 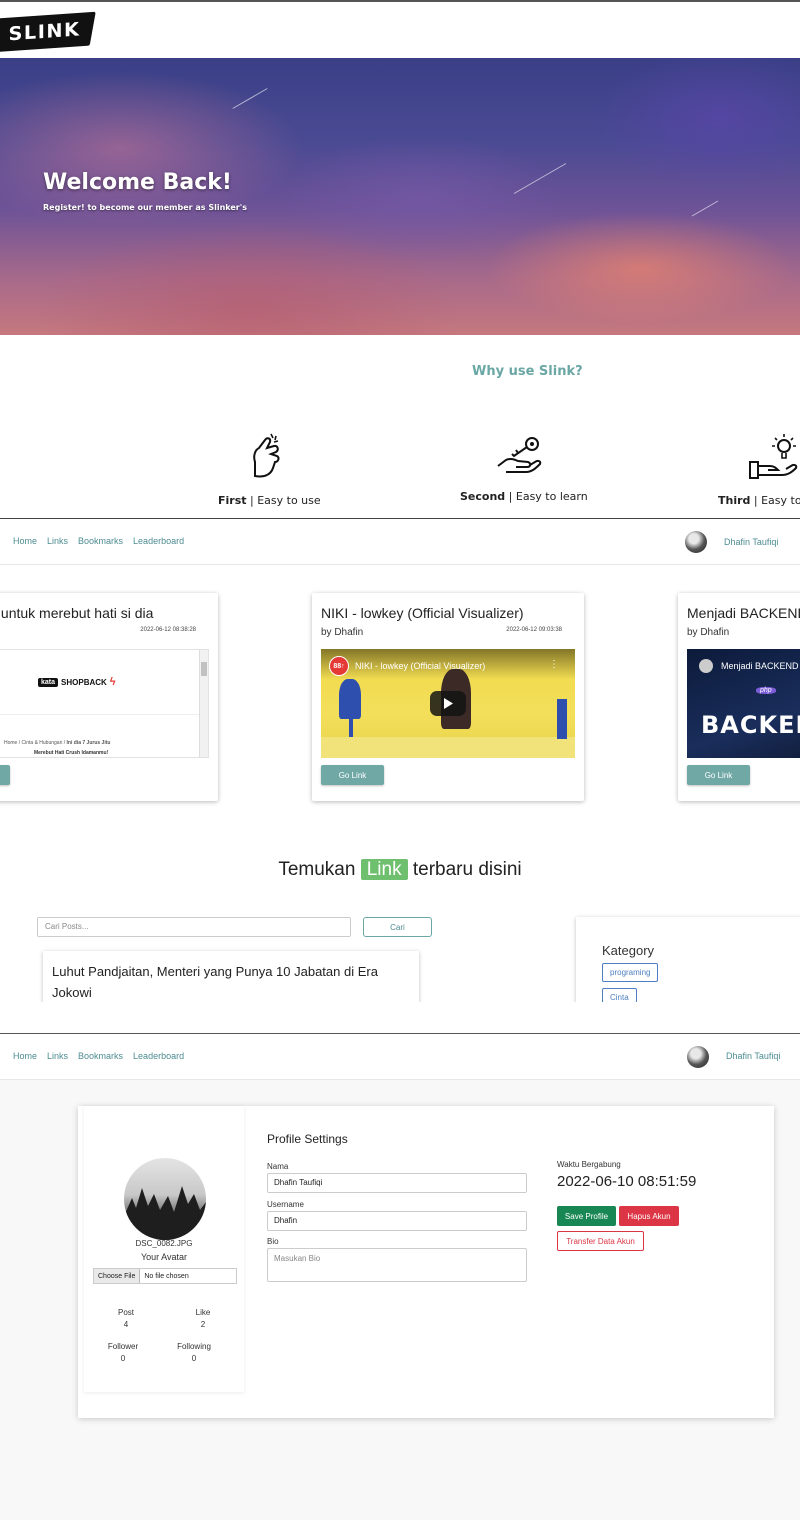 What do you see at coordinates (5, 775) in the screenshot?
I see `go-link-button` at bounding box center [5, 775].